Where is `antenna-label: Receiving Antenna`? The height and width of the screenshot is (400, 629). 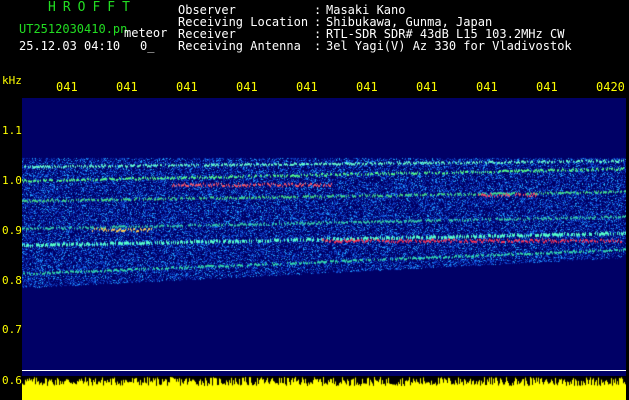
antenna-label: Receiving Antenna is located at coordinates (239, 46).